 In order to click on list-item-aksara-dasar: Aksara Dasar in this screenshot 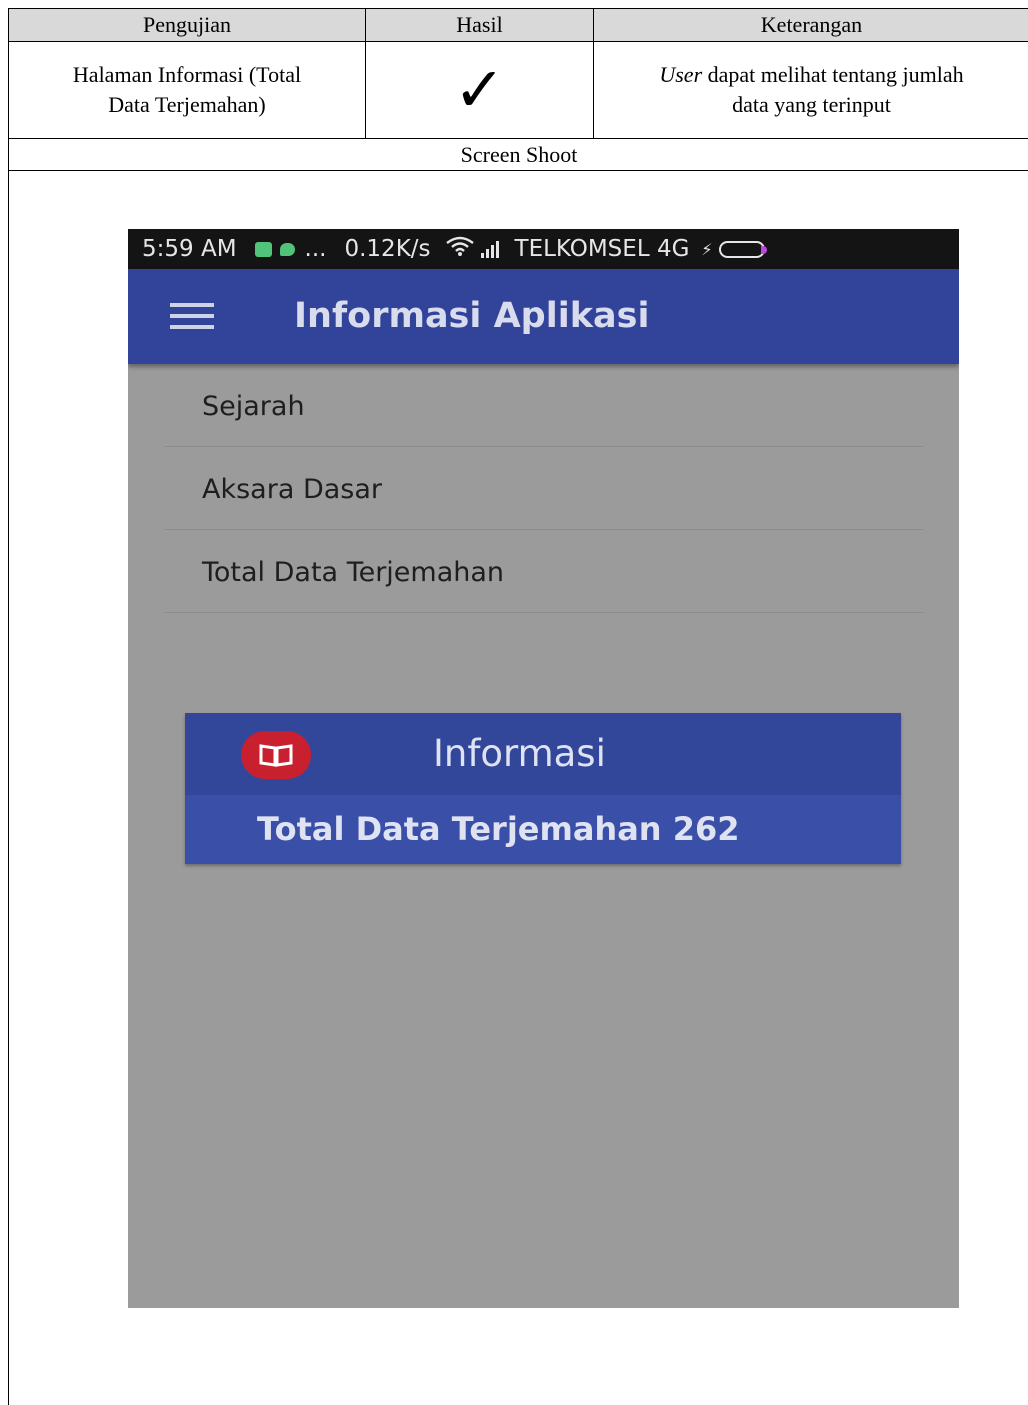, I will do `click(543, 488)`.